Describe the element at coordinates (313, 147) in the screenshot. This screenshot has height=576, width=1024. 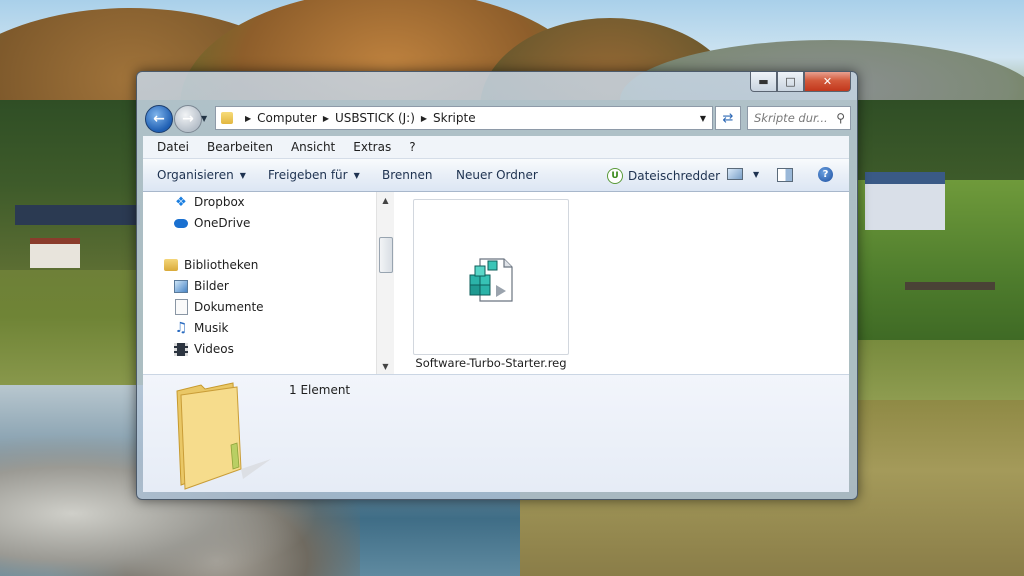
I see `menu-view: Ansicht` at that location.